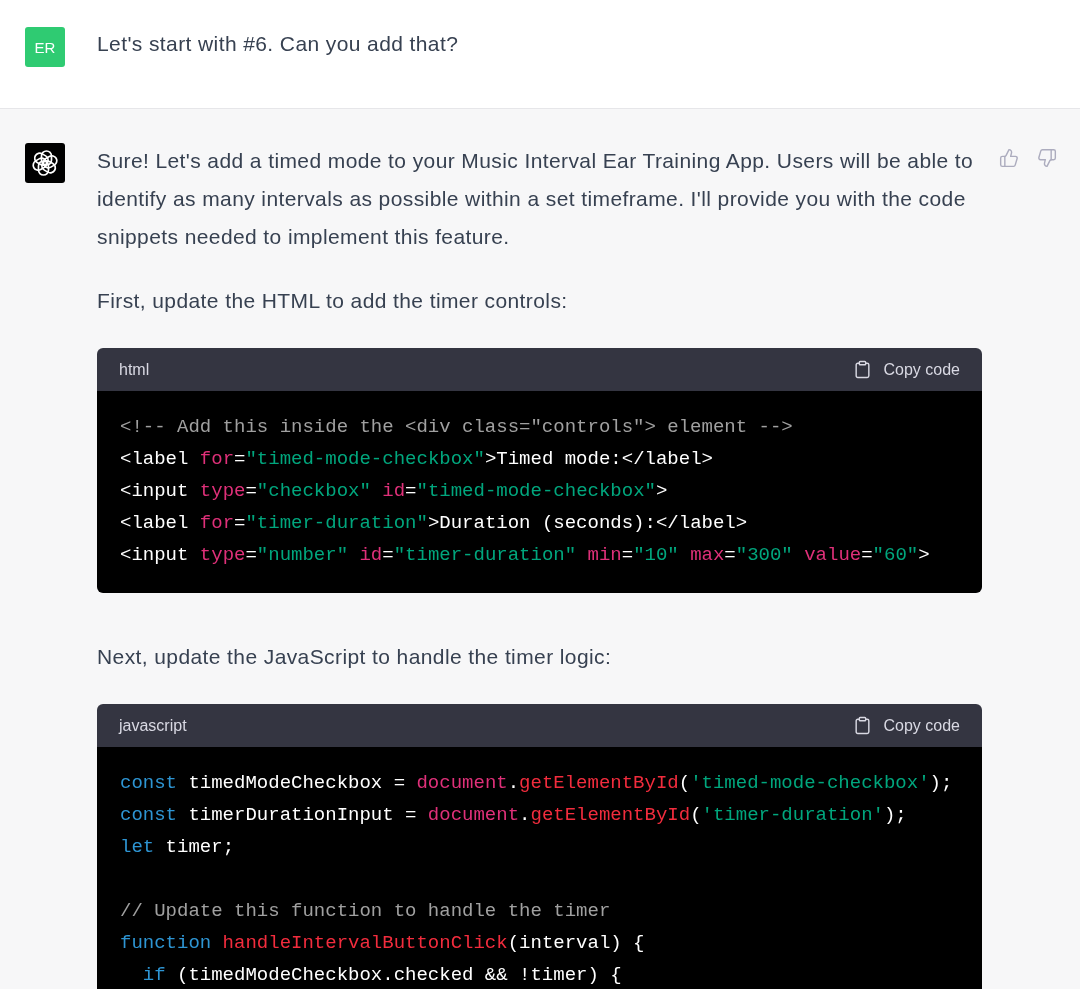 This screenshot has width=1080, height=989. What do you see at coordinates (153, 725) in the screenshot?
I see `code-language-label: javascript` at bounding box center [153, 725].